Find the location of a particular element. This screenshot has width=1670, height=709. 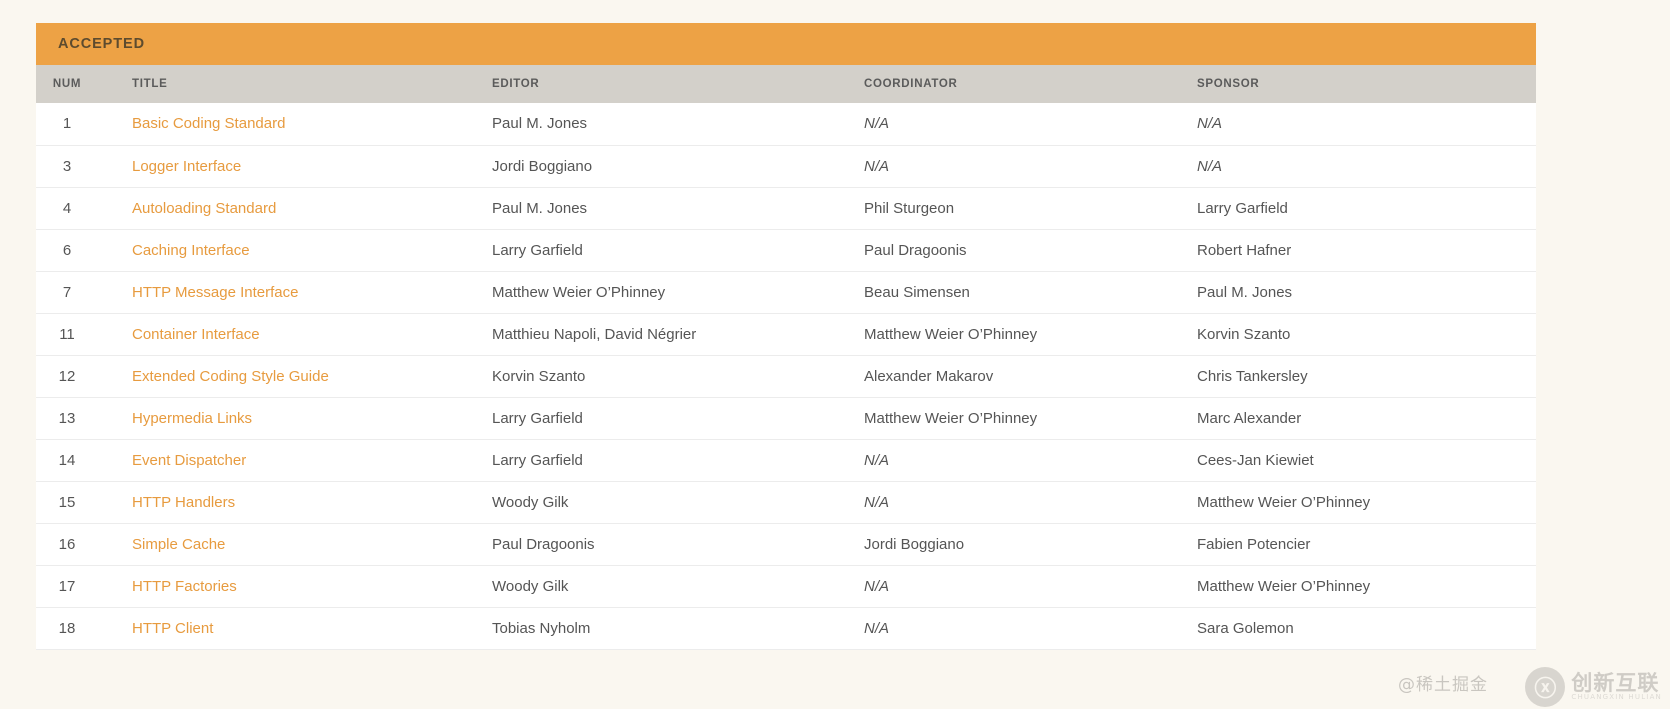

cell-editor: Matthew Weier O’Phinney is located at coordinates (678, 292).